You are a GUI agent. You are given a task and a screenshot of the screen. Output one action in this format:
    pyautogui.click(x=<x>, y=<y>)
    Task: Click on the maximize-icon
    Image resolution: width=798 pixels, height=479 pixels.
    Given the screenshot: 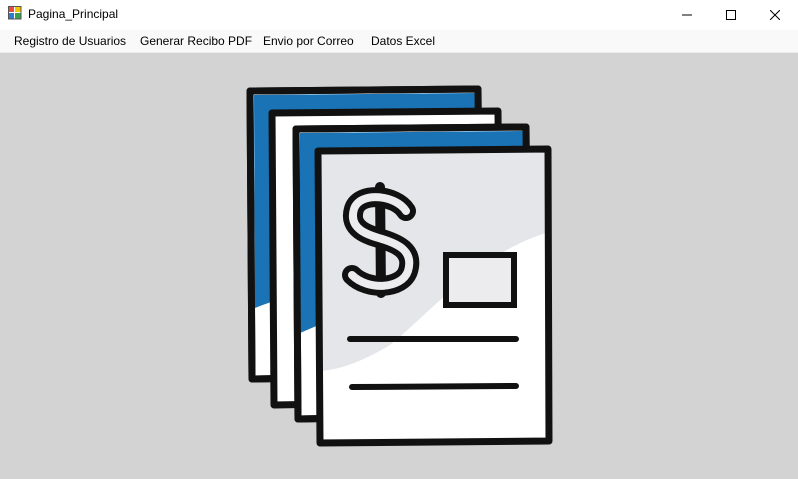 What is the action you would take?
    pyautogui.click(x=731, y=15)
    